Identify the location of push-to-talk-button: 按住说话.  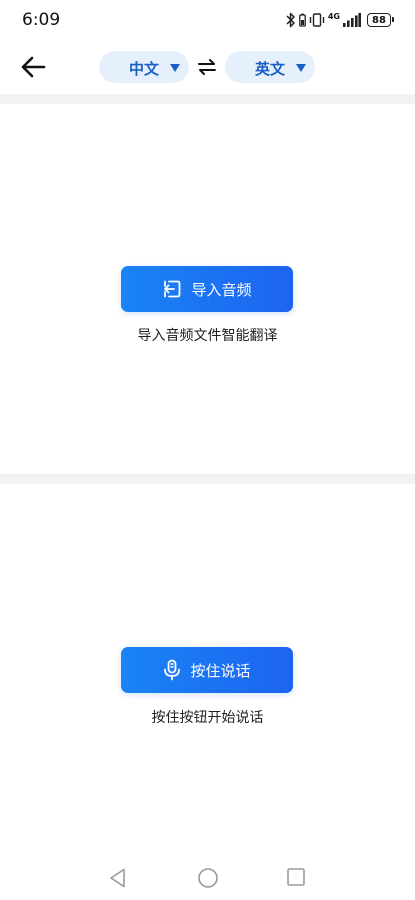
(207, 670).